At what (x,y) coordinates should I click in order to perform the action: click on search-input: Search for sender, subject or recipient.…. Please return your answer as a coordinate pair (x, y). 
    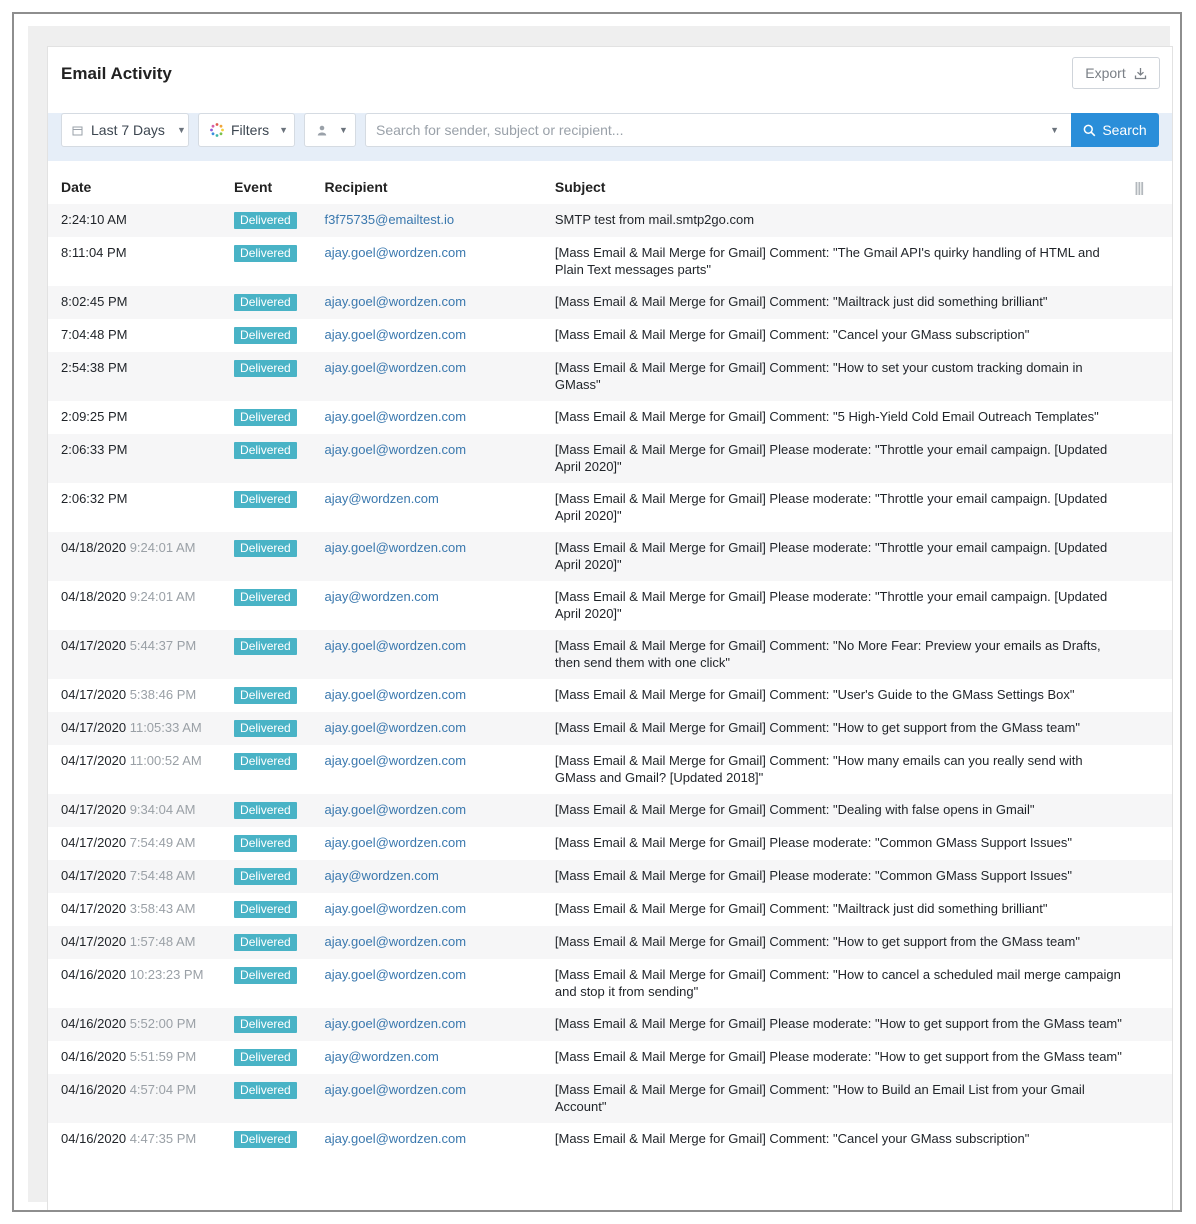
    Looking at the image, I should click on (718, 130).